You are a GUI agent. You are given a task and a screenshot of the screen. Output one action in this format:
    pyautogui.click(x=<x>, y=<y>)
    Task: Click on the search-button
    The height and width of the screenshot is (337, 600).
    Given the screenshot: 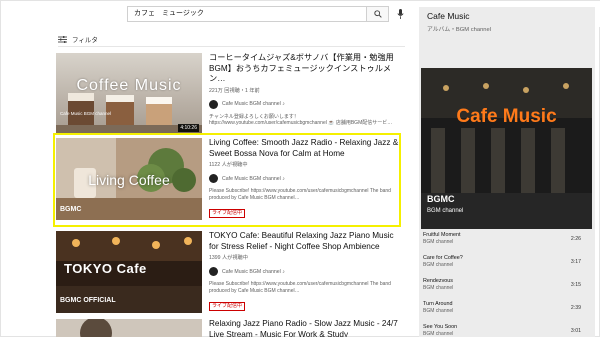 What is the action you would take?
    pyautogui.click(x=377, y=14)
    